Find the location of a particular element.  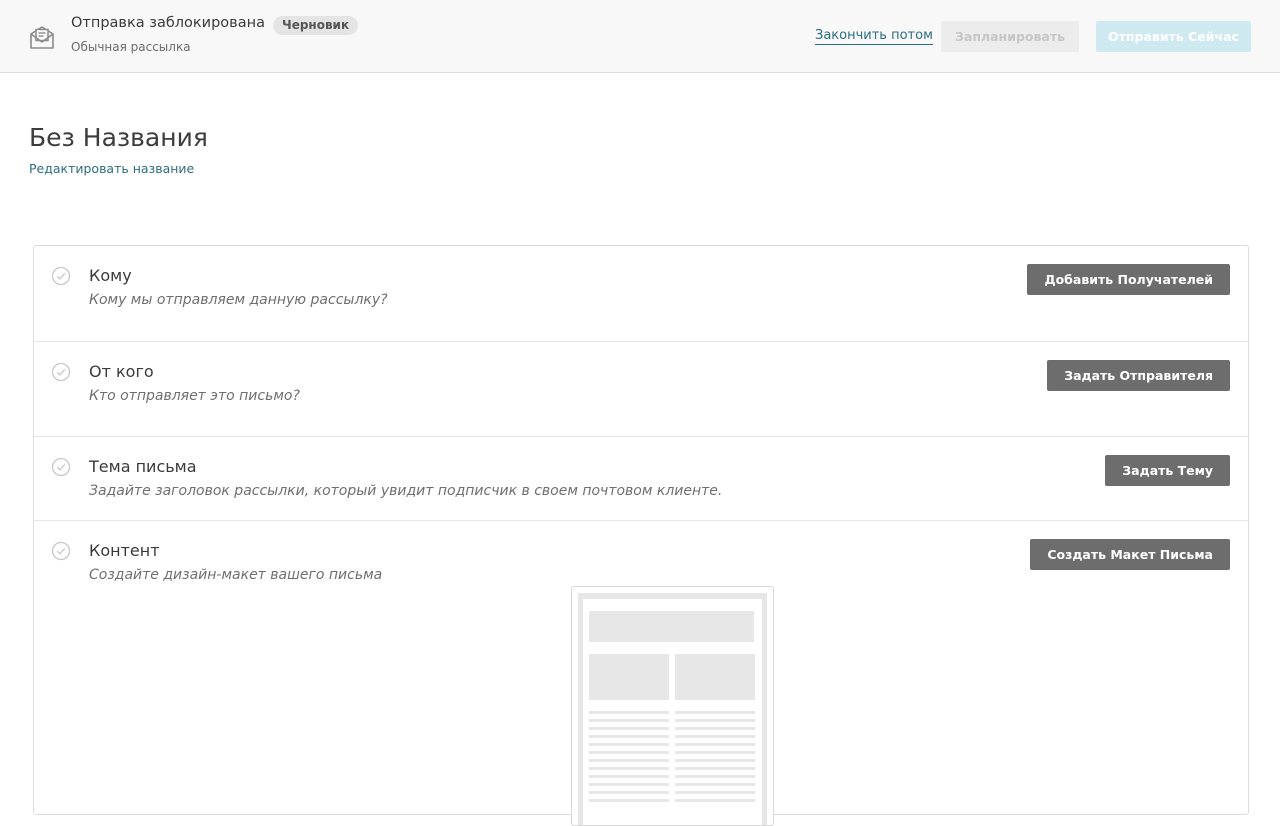

template-canvas is located at coordinates (672, 712).